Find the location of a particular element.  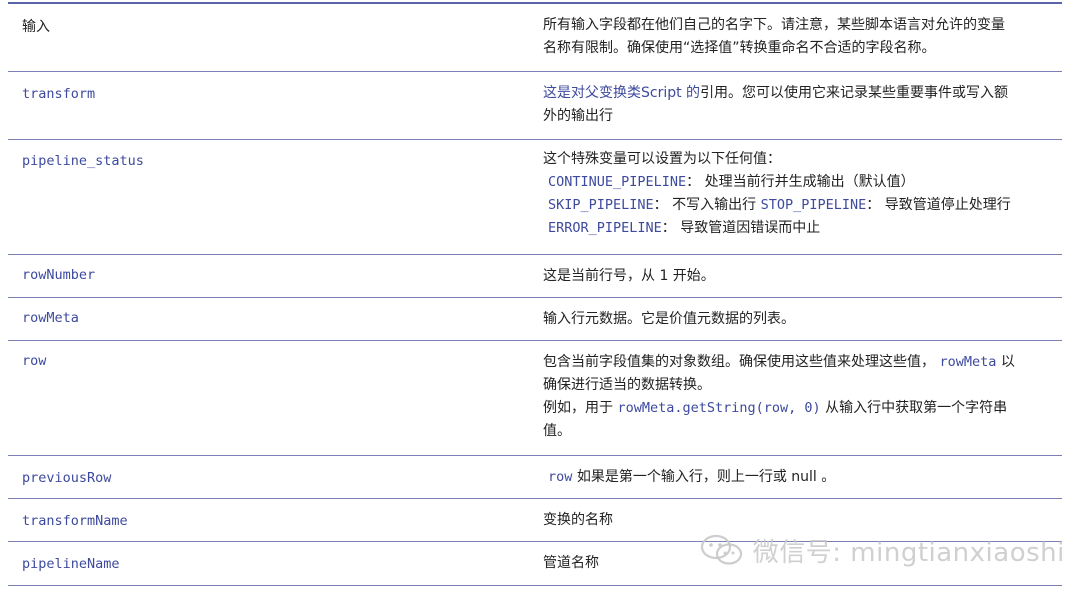

variable-name: pipeline_status is located at coordinates (83, 160).